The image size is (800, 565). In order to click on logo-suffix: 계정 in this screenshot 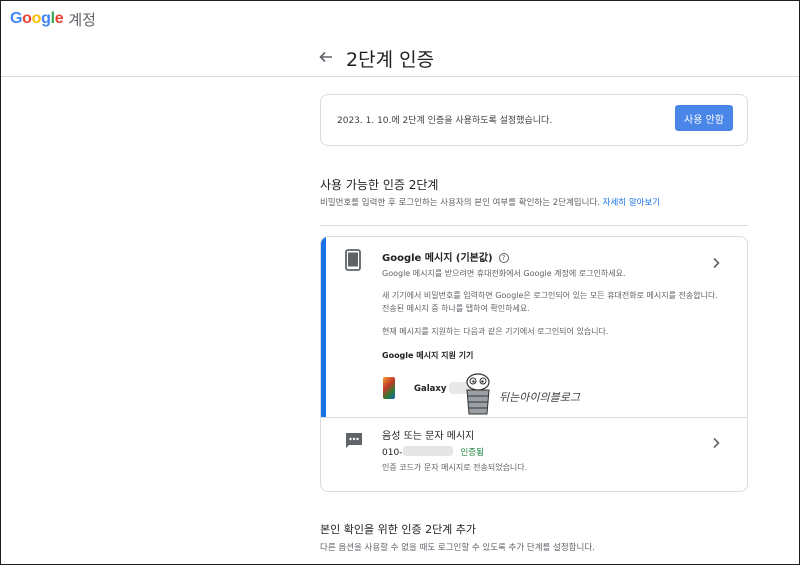, I will do `click(82, 19)`.